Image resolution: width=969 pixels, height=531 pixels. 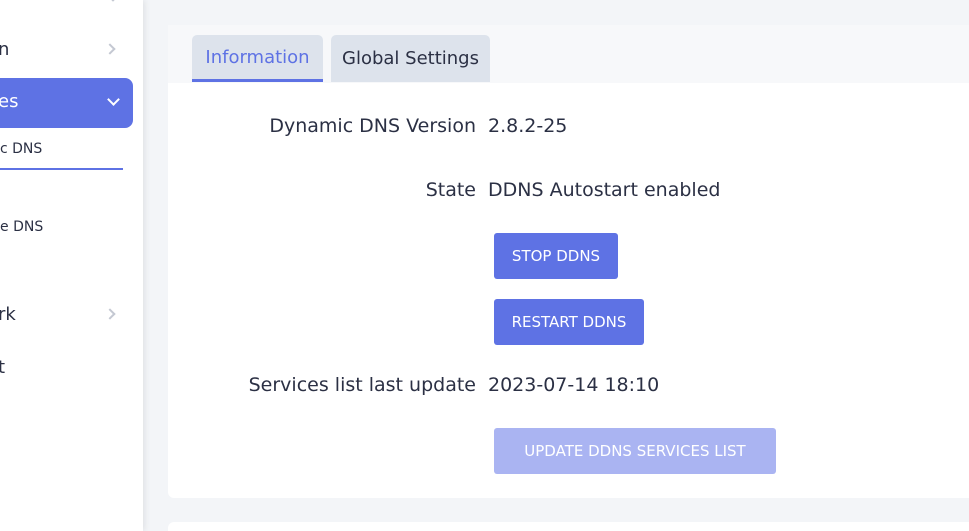 I want to click on sidebar-item-services: es, so click(x=66, y=103).